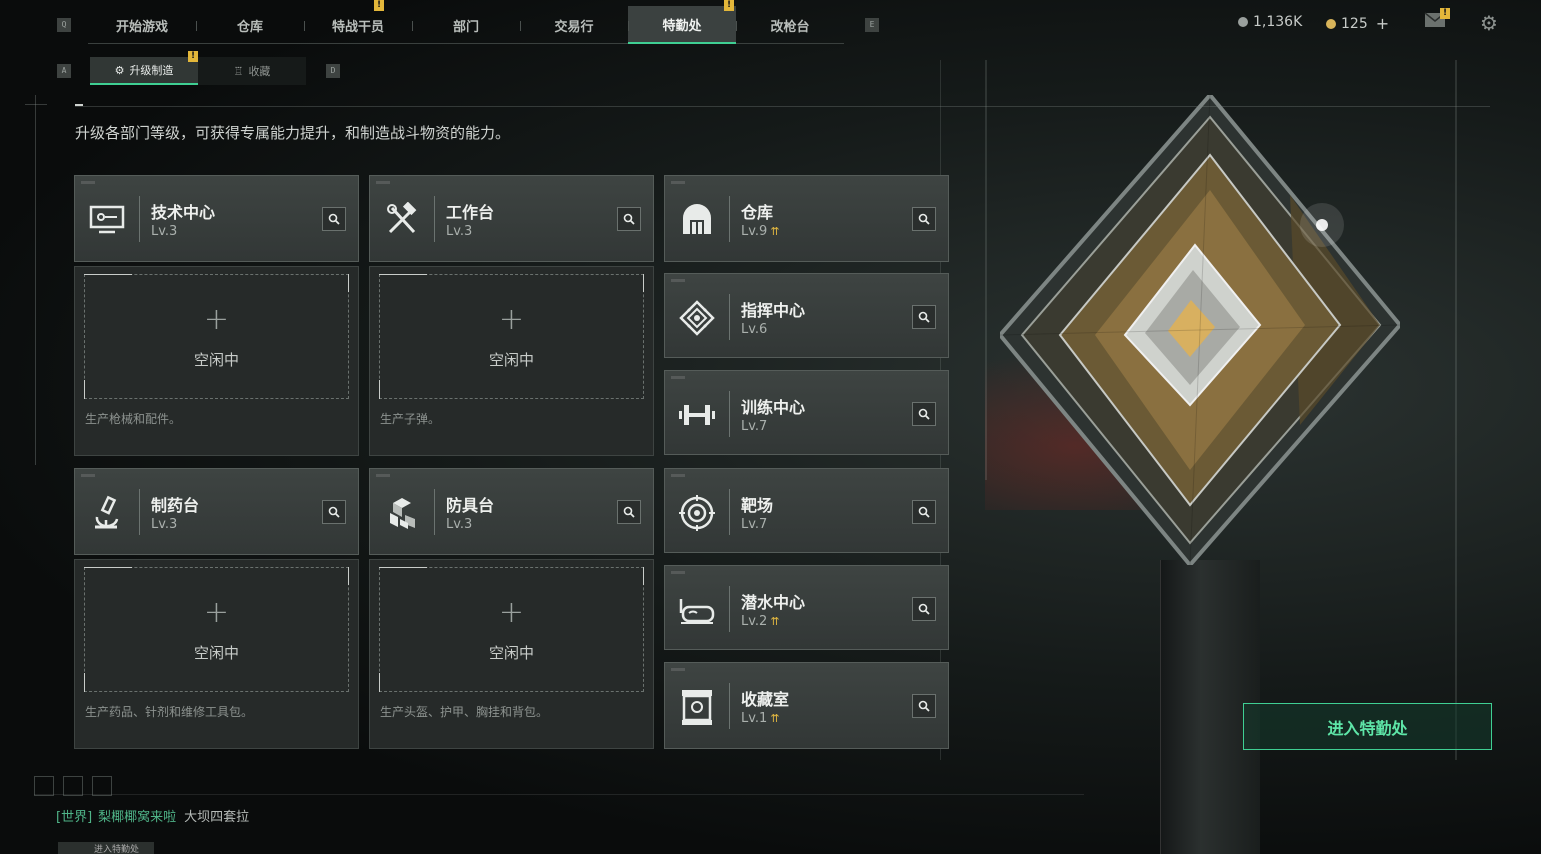 The image size is (1541, 854). I want to click on level-text: Lv.3, so click(164, 524).